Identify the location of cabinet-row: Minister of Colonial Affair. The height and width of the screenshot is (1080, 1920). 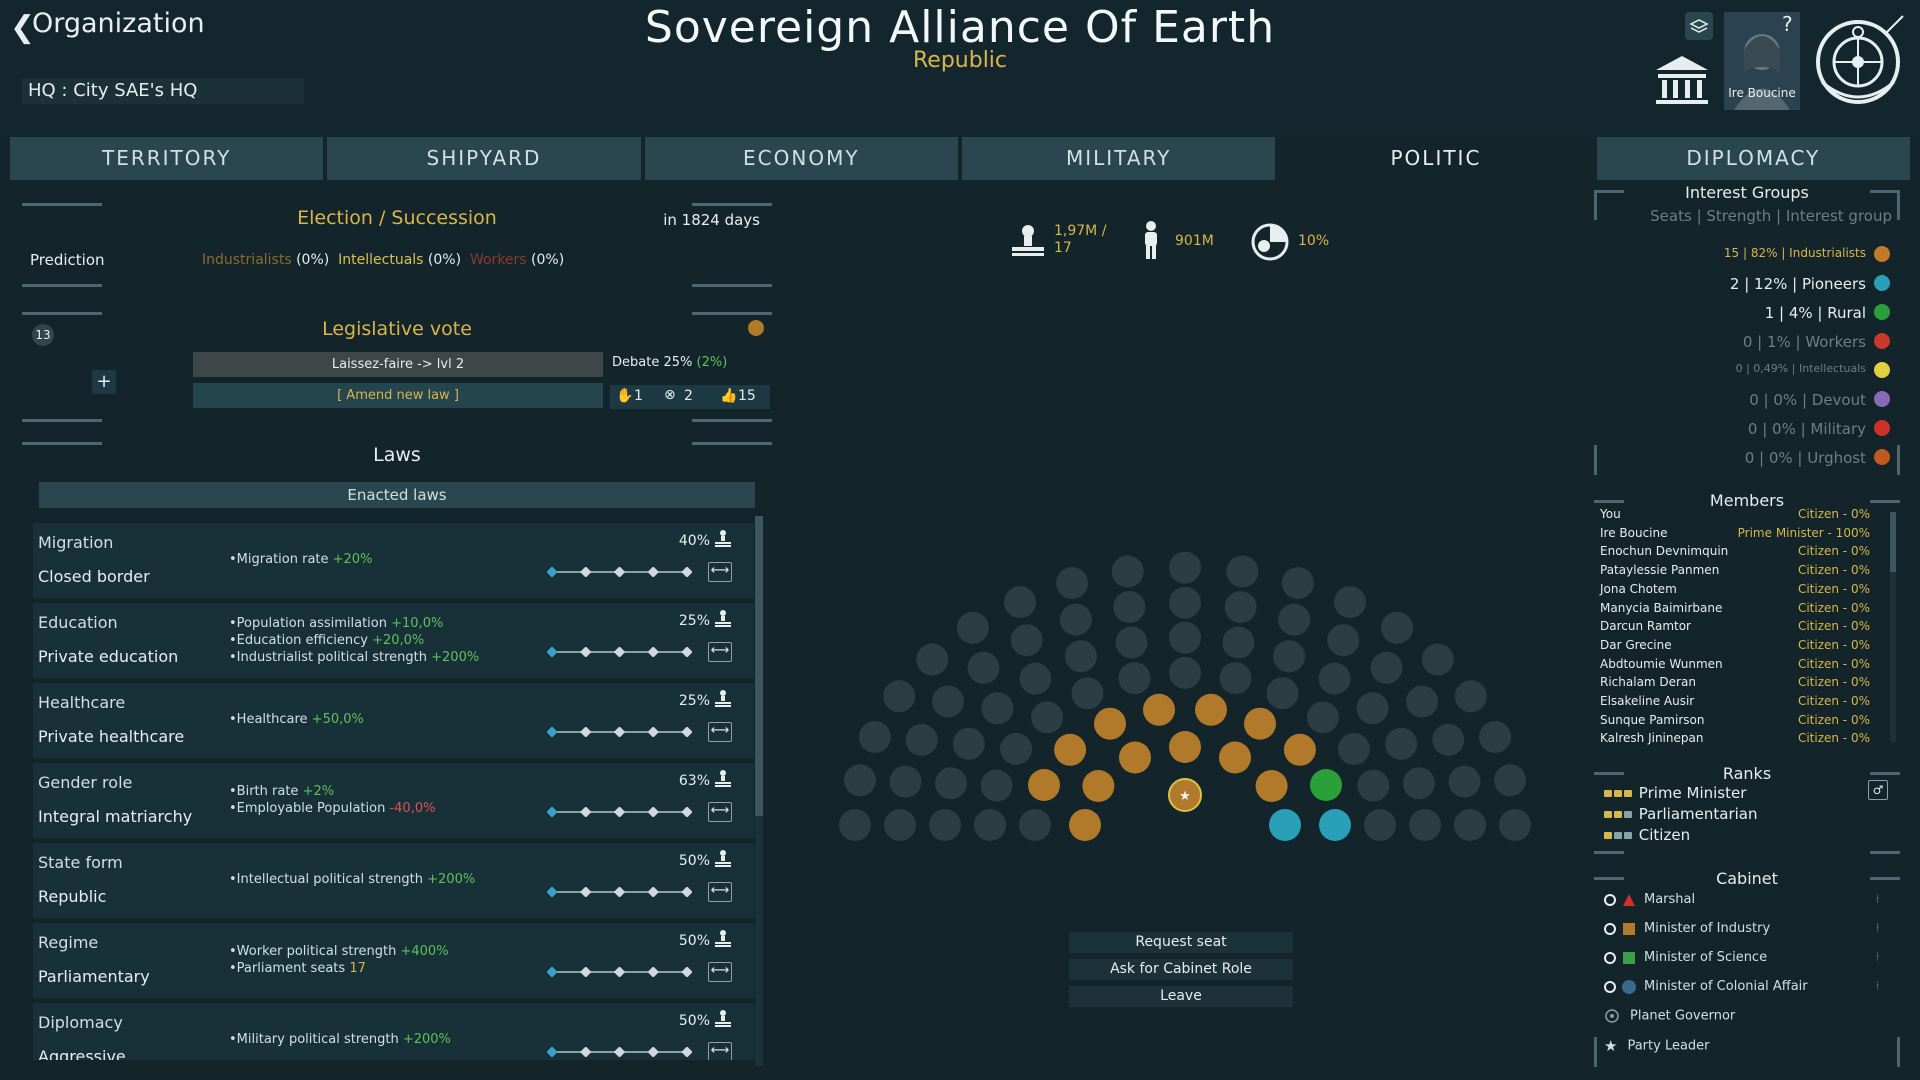
(1706, 986).